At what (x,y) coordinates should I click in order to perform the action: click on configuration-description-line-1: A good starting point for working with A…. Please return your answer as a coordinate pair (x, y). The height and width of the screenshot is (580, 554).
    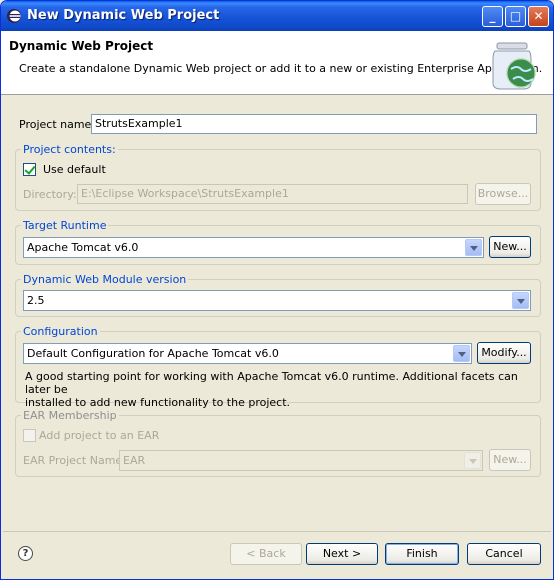
    Looking at the image, I should click on (271, 383).